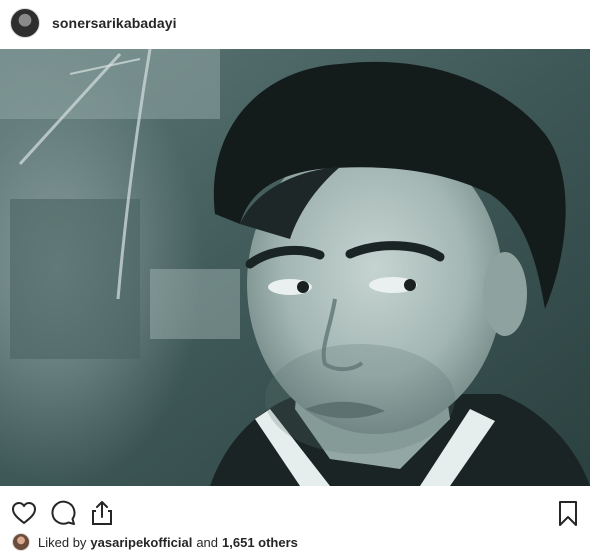  I want to click on bookmark-icon, so click(568, 513).